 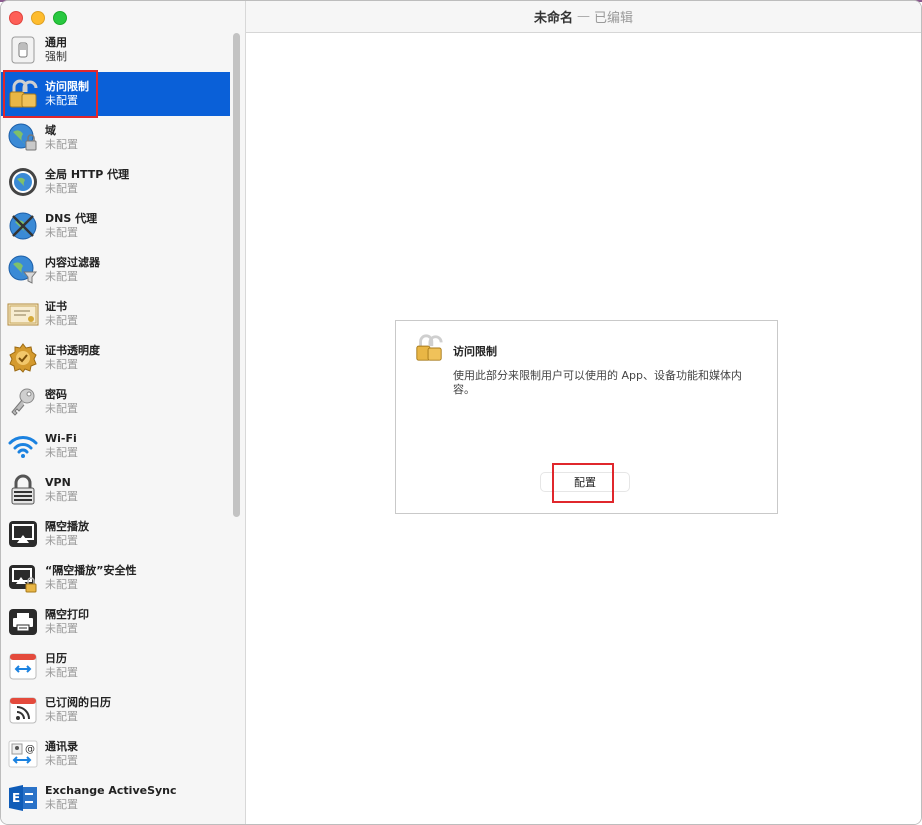 What do you see at coordinates (72, 262) in the screenshot?
I see `sidebar-item-label: 内容过滤器` at bounding box center [72, 262].